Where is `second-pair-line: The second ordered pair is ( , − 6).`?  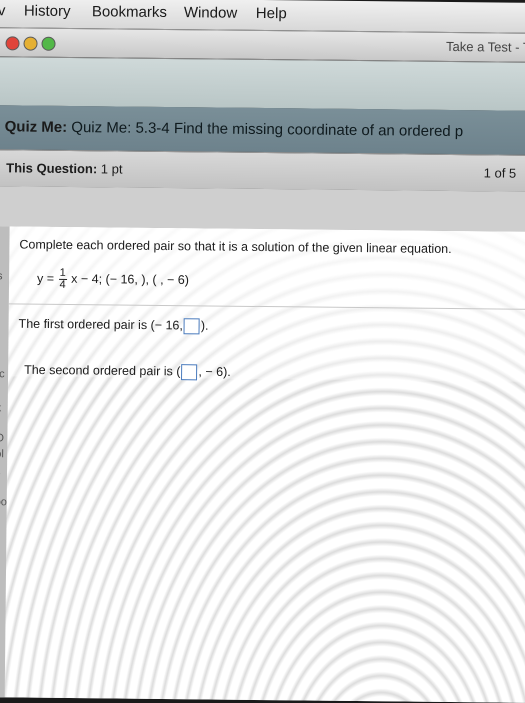
second-pair-line: The second ordered pair is ( , − 6). is located at coordinates (127, 372).